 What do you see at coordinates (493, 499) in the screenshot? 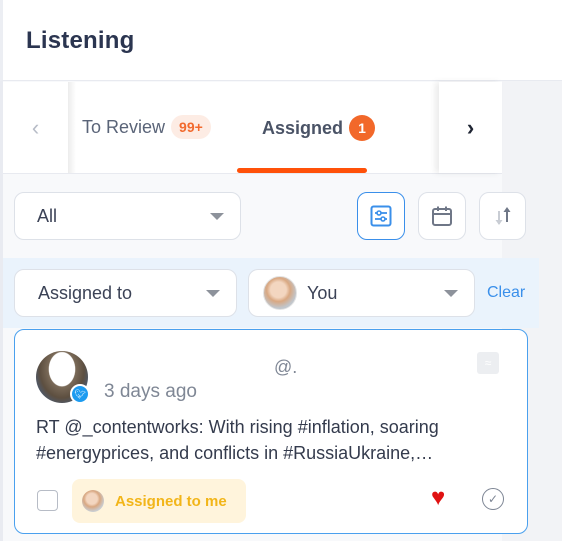
I see `check-circle-icon: ✓` at bounding box center [493, 499].